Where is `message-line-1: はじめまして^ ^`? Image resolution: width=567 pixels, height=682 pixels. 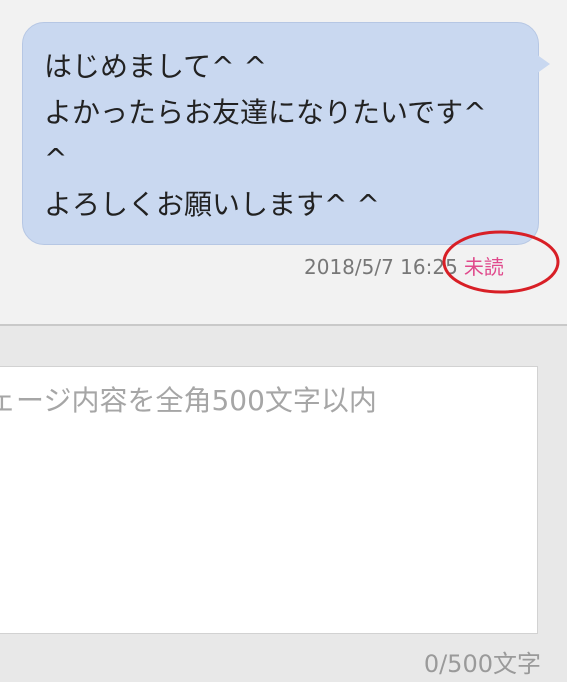
message-line-1: はじめまして^ ^ is located at coordinates (155, 66).